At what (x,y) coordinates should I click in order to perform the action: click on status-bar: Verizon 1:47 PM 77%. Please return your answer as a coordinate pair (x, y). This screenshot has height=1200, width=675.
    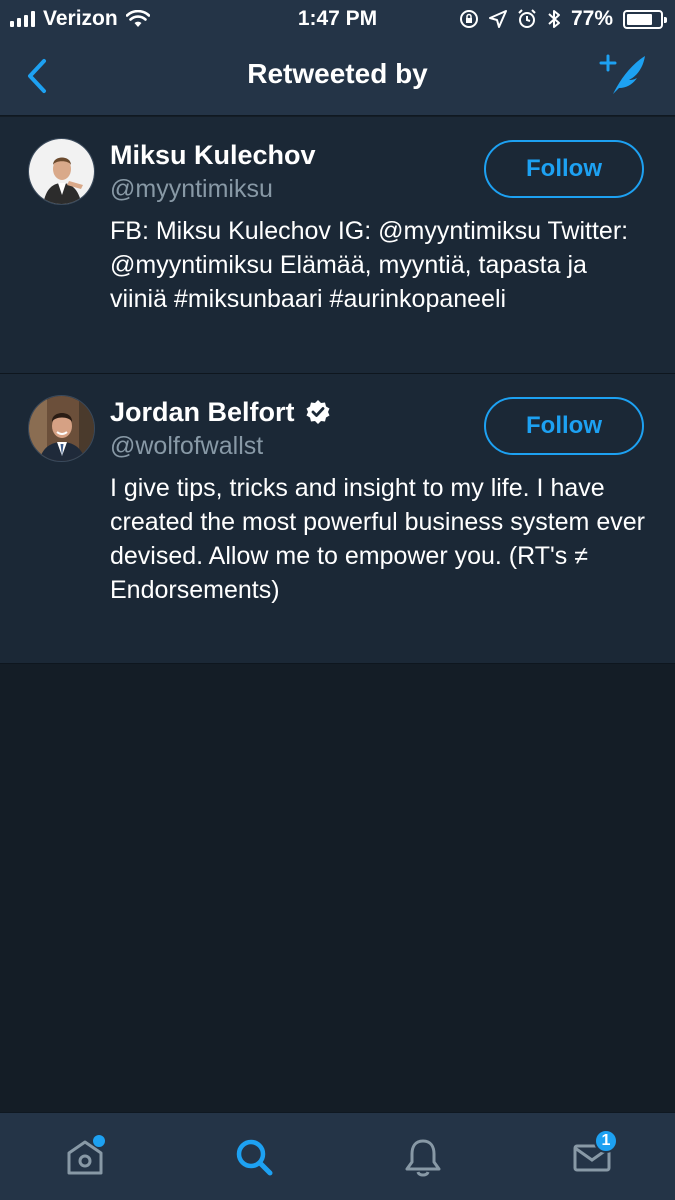
    Looking at the image, I should click on (337, 18).